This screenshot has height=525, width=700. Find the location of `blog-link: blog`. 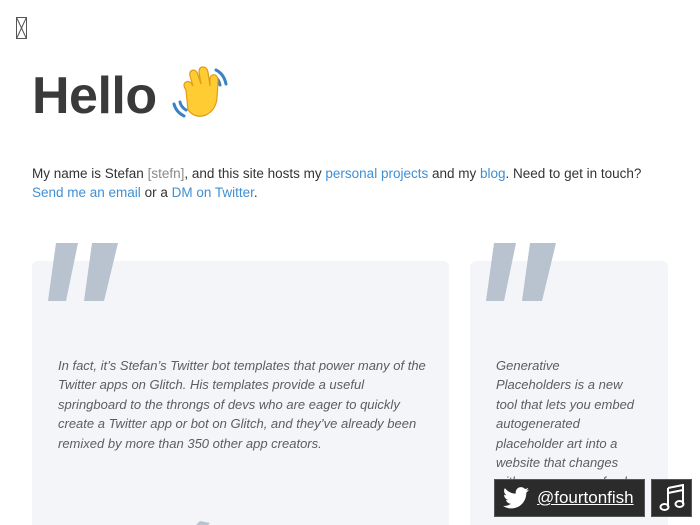

blog-link: blog is located at coordinates (493, 173).